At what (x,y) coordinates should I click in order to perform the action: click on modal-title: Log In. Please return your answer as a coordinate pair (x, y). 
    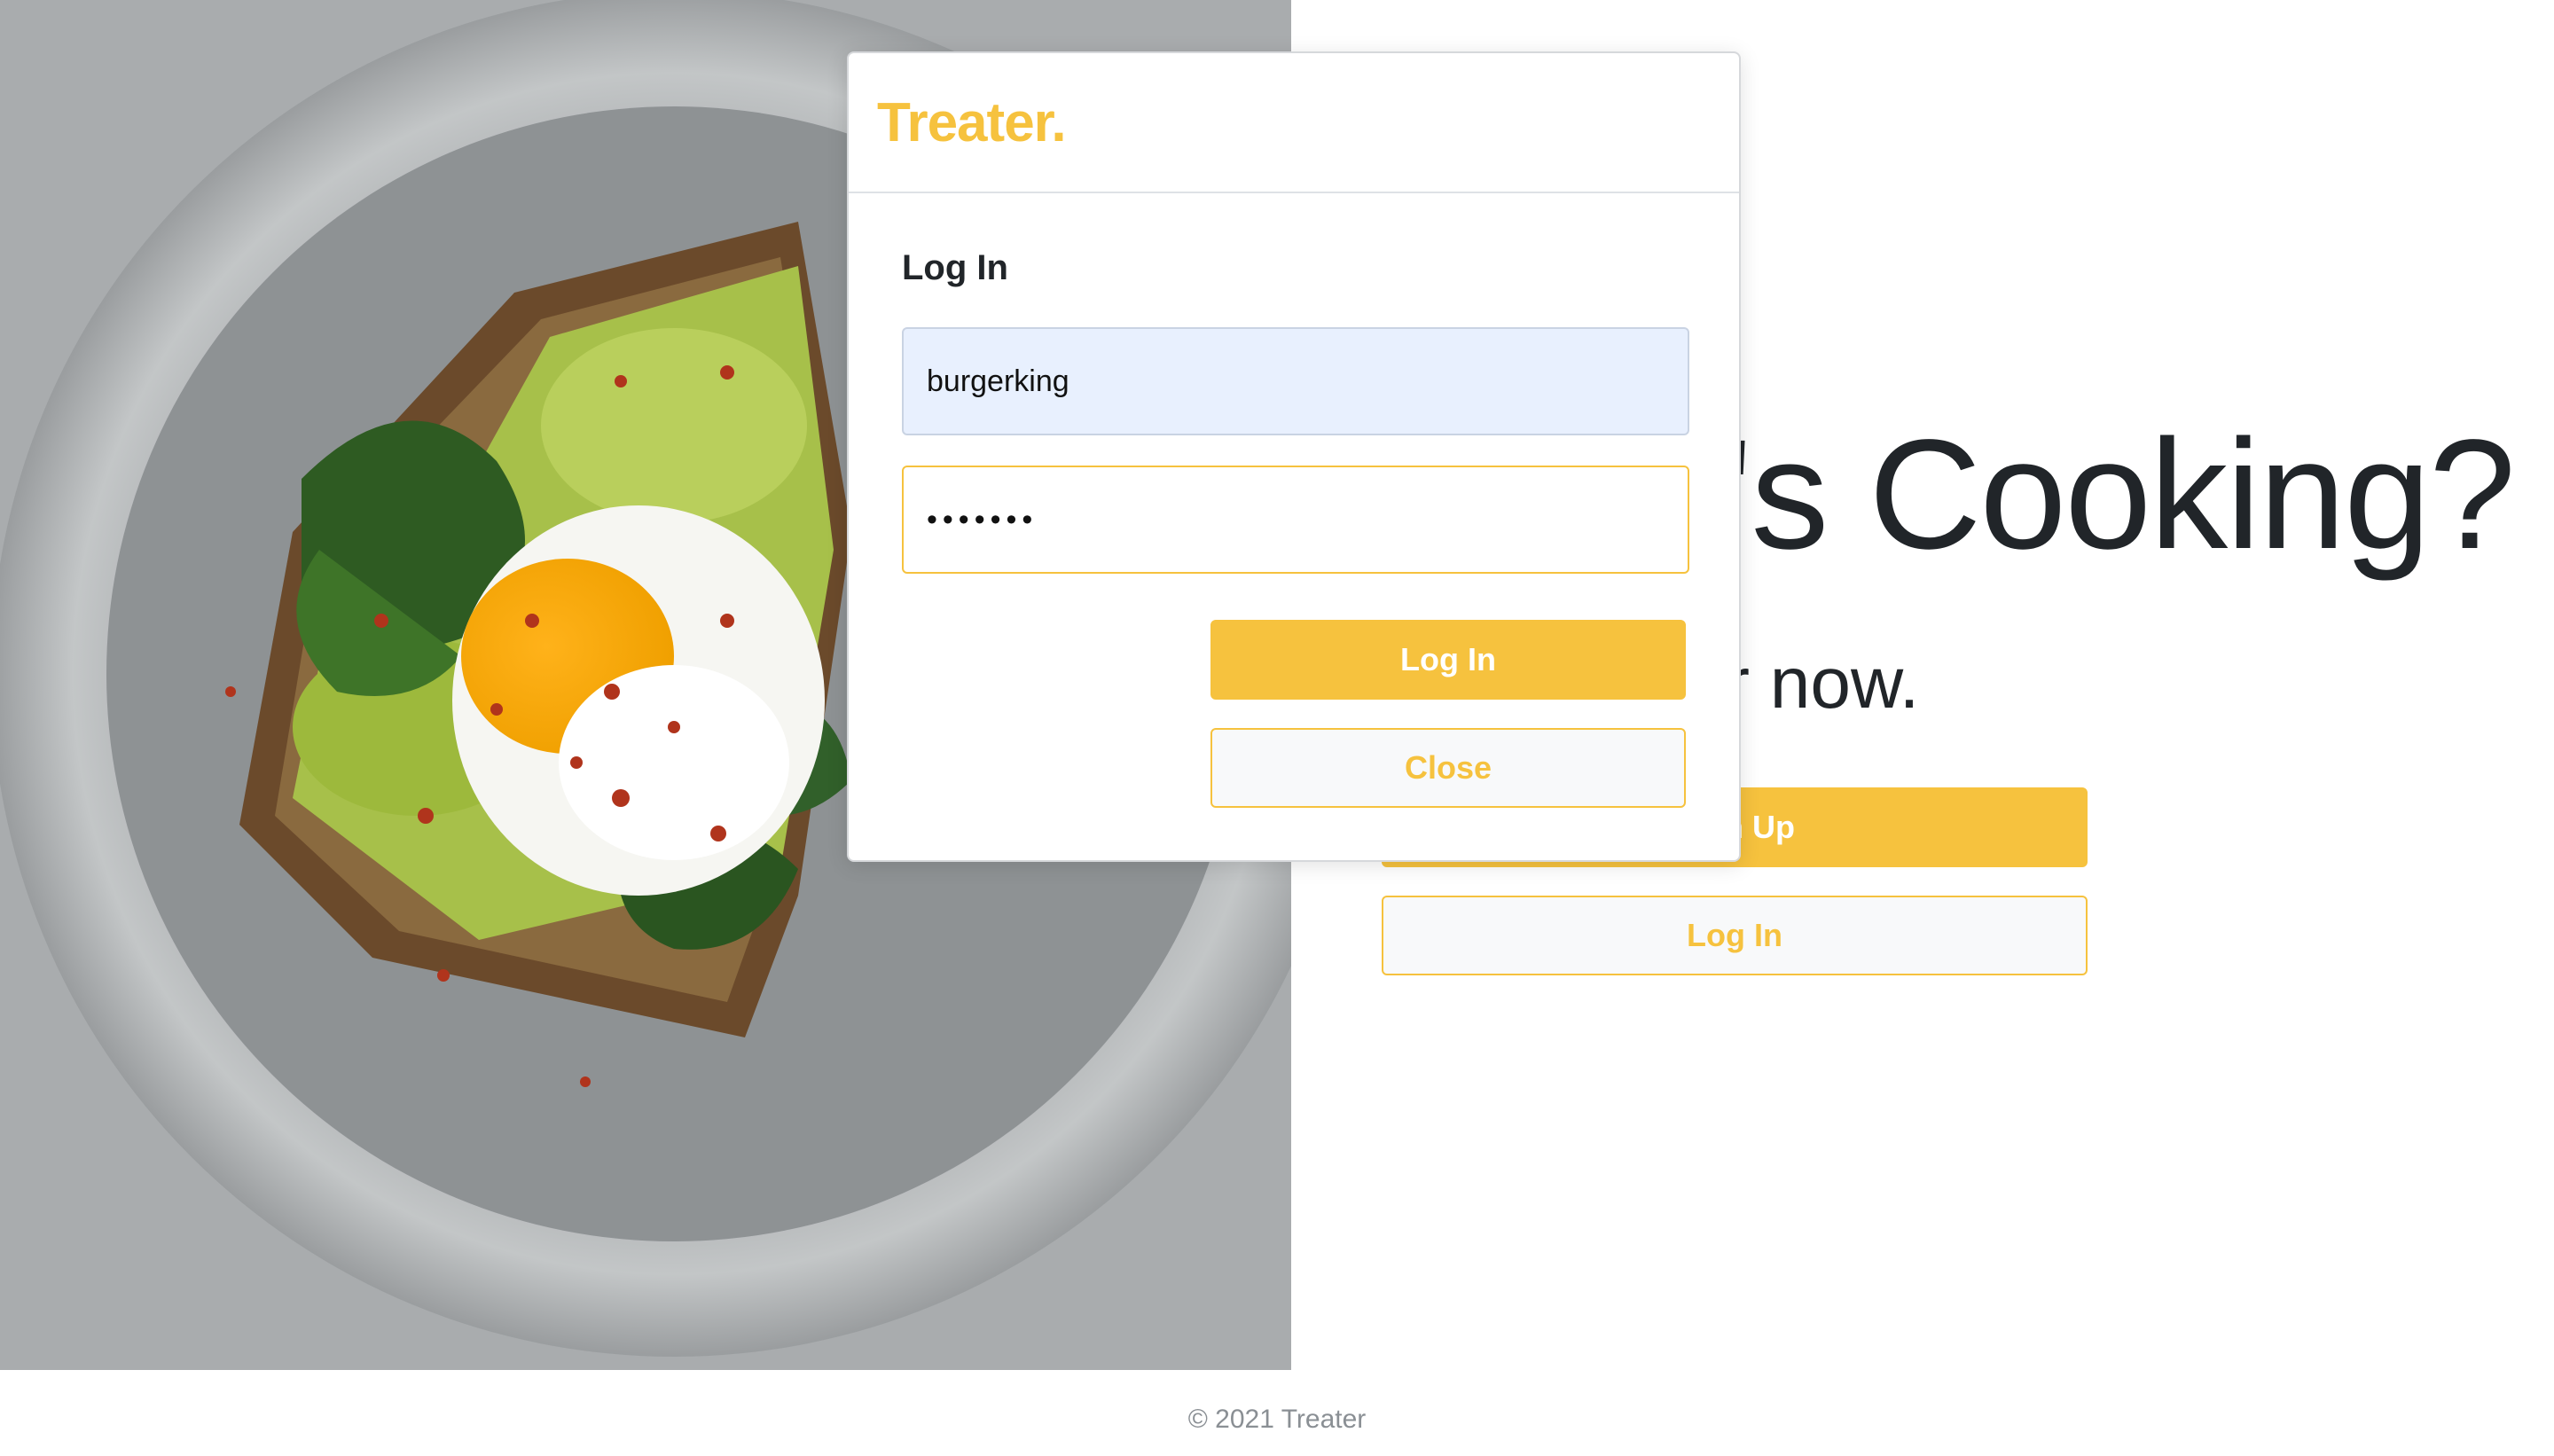
    Looking at the image, I should click on (955, 267).